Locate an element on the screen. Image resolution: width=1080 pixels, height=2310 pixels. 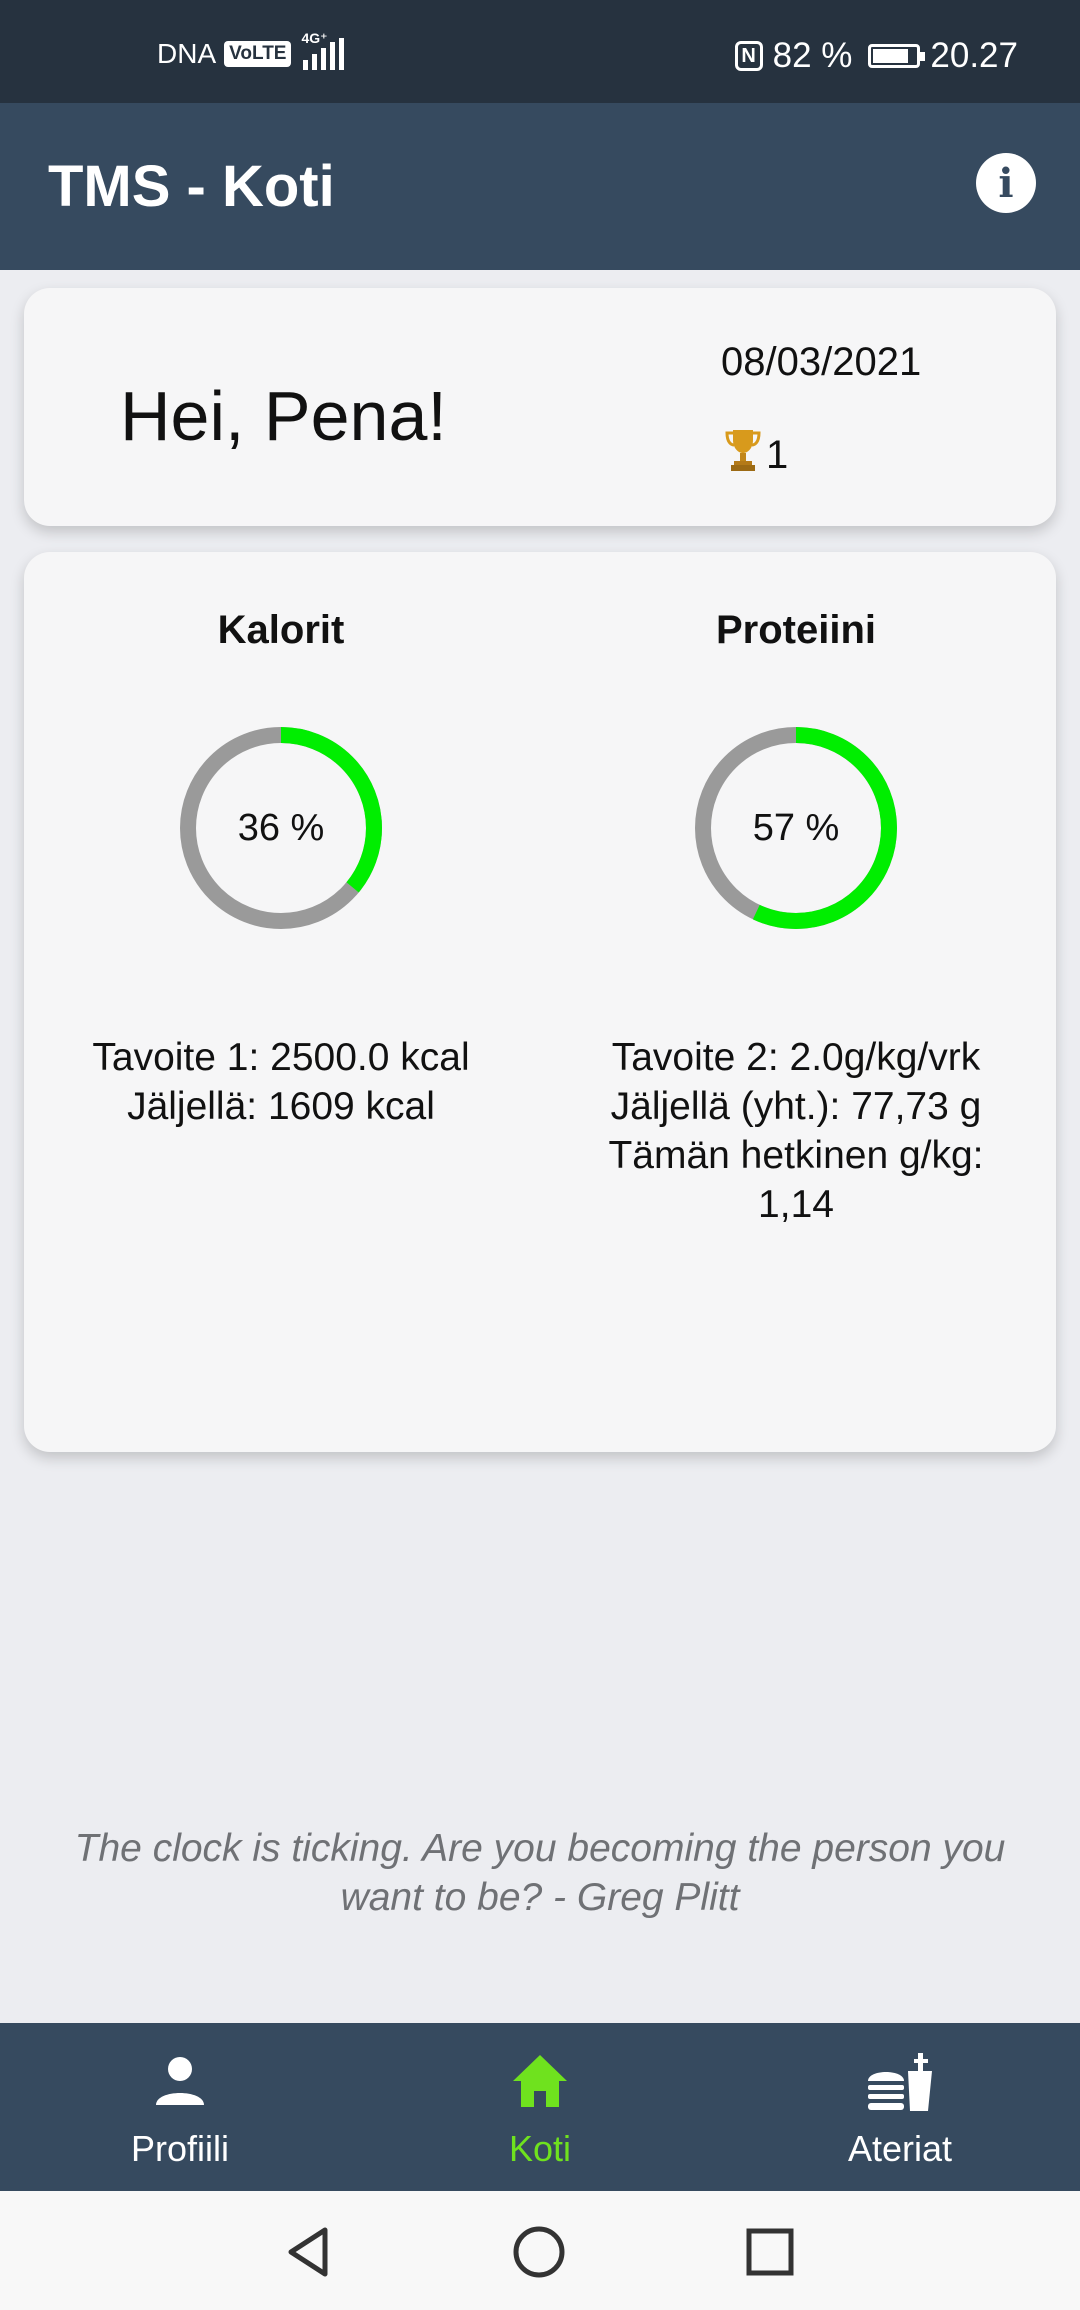
status-left: DNA VoLTE 4G⁺ is located at coordinates (251, 50).